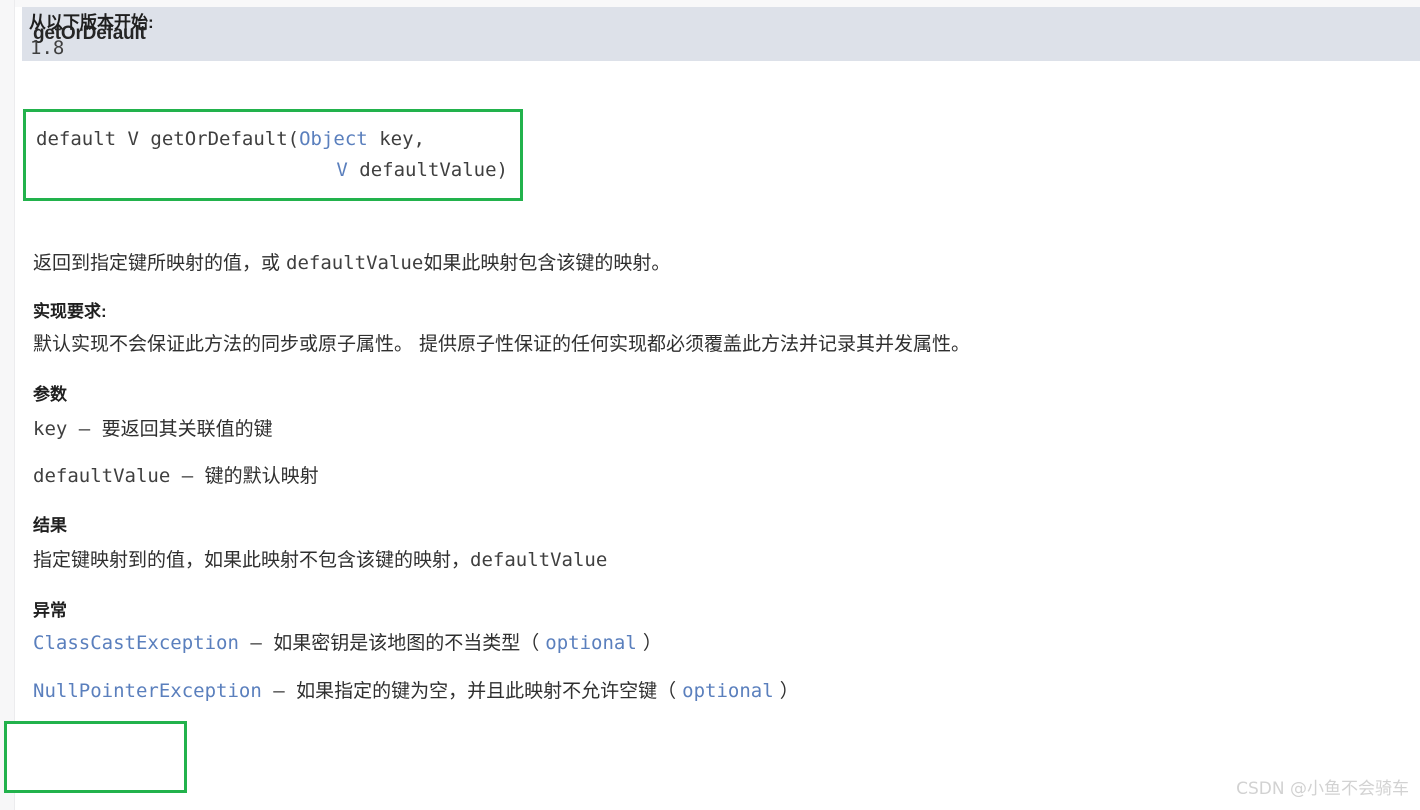  What do you see at coordinates (1322, 789) in the screenshot?
I see `csdn-watermark: CSDN @小鱼不会骑车` at bounding box center [1322, 789].